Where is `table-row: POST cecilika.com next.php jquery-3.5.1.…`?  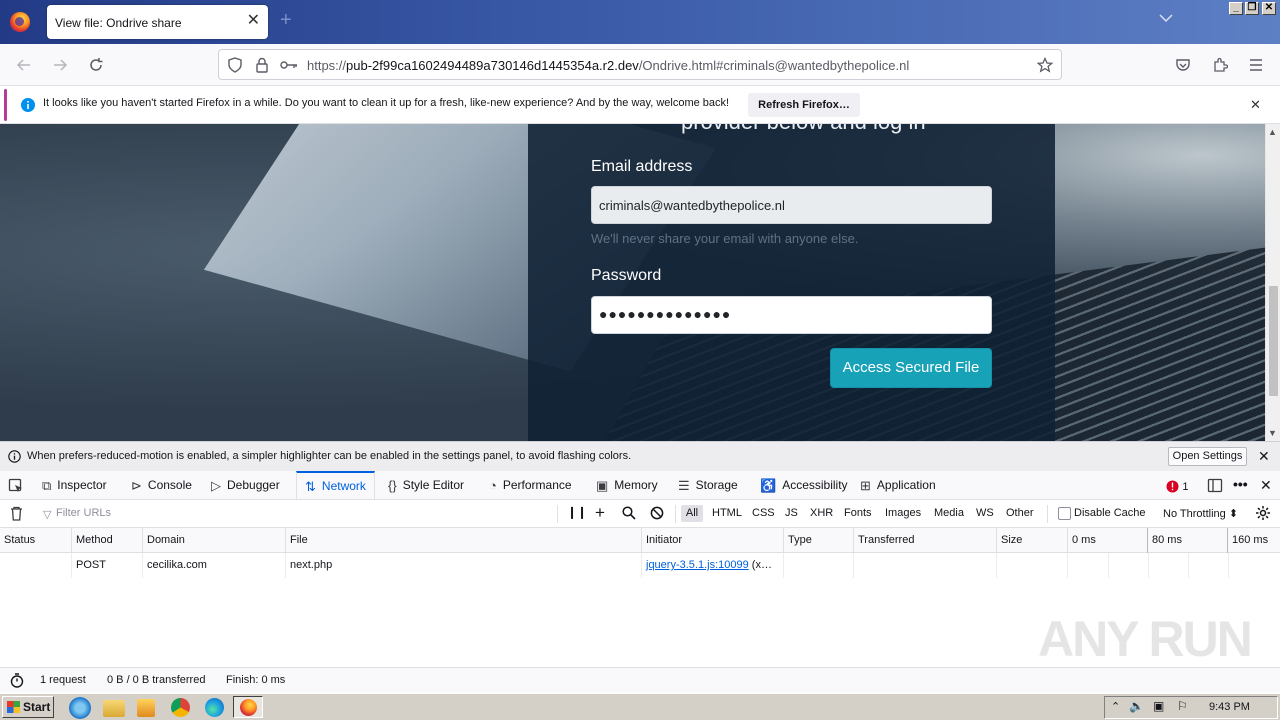
table-row: POST cecilika.com next.php jquery-3.5.1.… is located at coordinates (640, 565).